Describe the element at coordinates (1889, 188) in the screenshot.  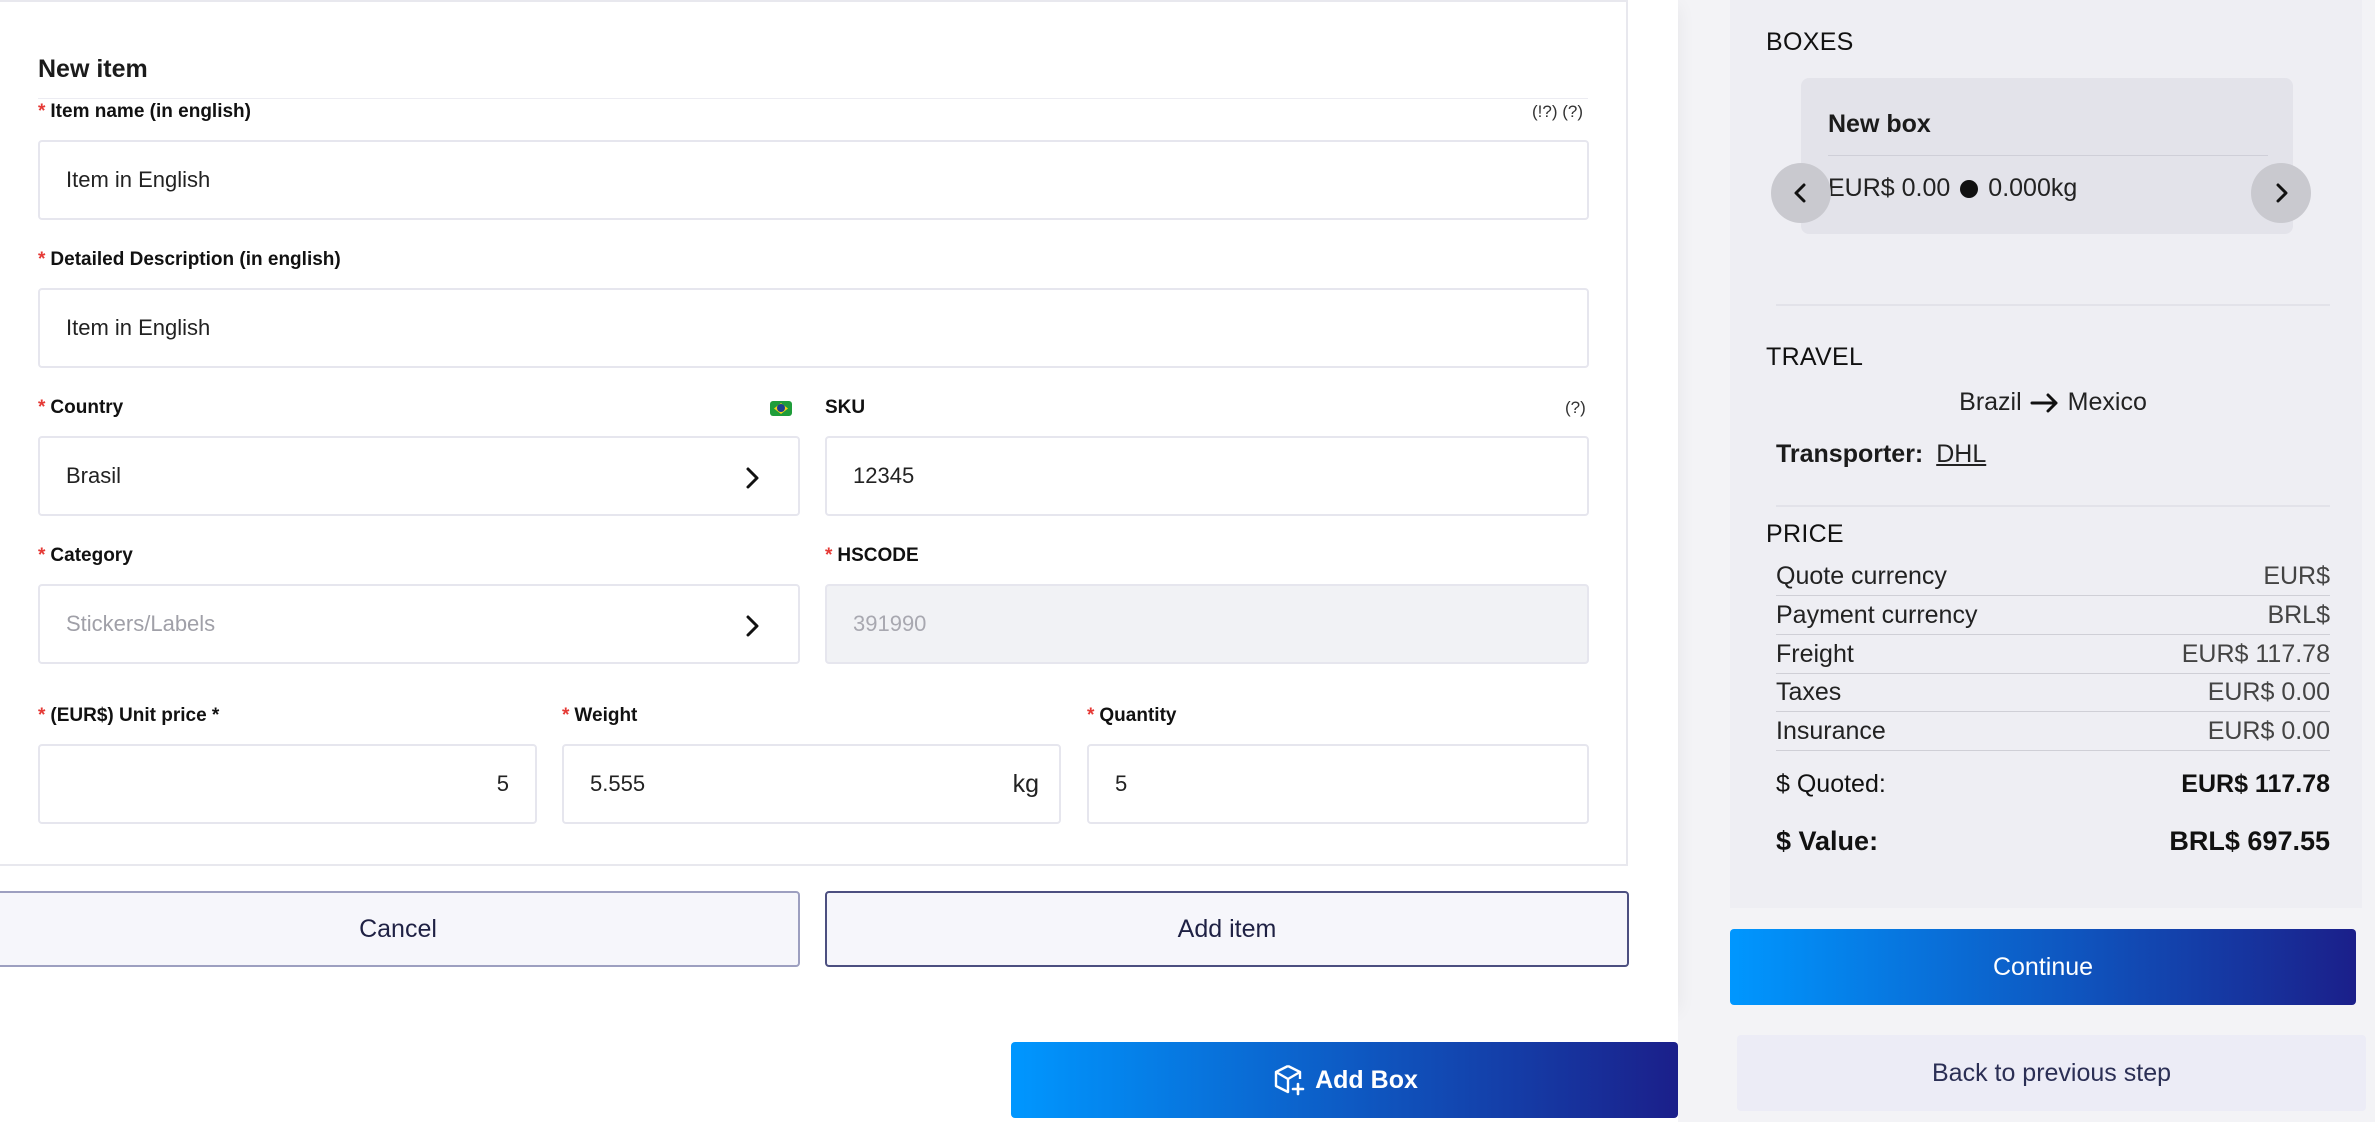
I see `box-price: EUR$ 0.00` at that location.